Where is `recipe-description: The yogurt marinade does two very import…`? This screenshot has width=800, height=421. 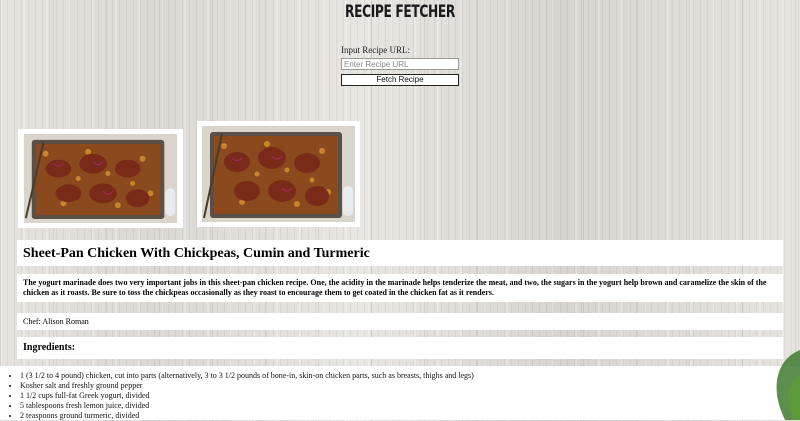 recipe-description: The yogurt marinade does two very import… is located at coordinates (400, 288).